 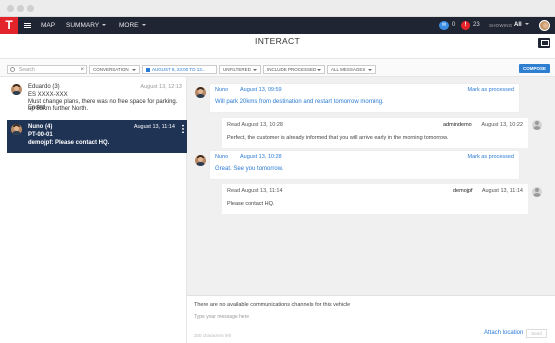 I want to click on processed-filter: INCLUDE PROCESSED, so click(x=294, y=69).